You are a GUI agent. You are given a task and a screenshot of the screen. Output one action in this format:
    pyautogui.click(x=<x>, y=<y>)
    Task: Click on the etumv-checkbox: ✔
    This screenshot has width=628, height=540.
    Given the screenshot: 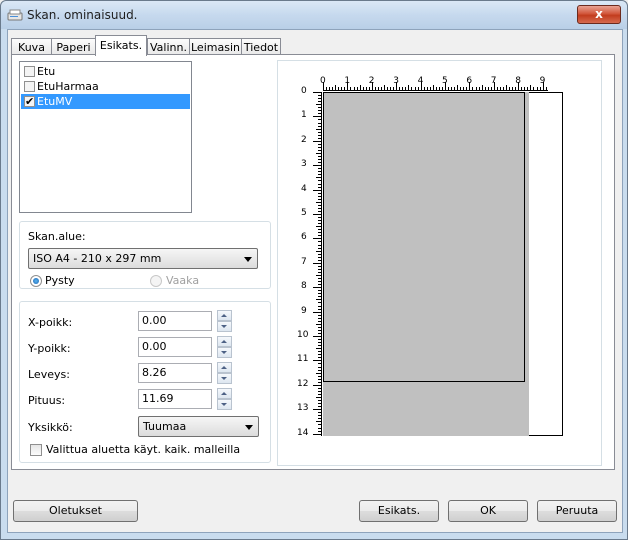 What is the action you would take?
    pyautogui.click(x=29, y=101)
    